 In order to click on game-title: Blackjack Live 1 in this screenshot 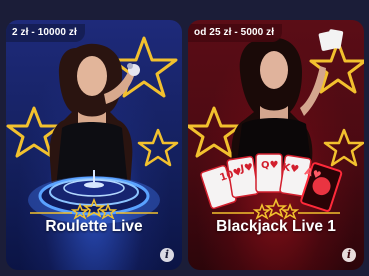, I will do `click(276, 226)`.